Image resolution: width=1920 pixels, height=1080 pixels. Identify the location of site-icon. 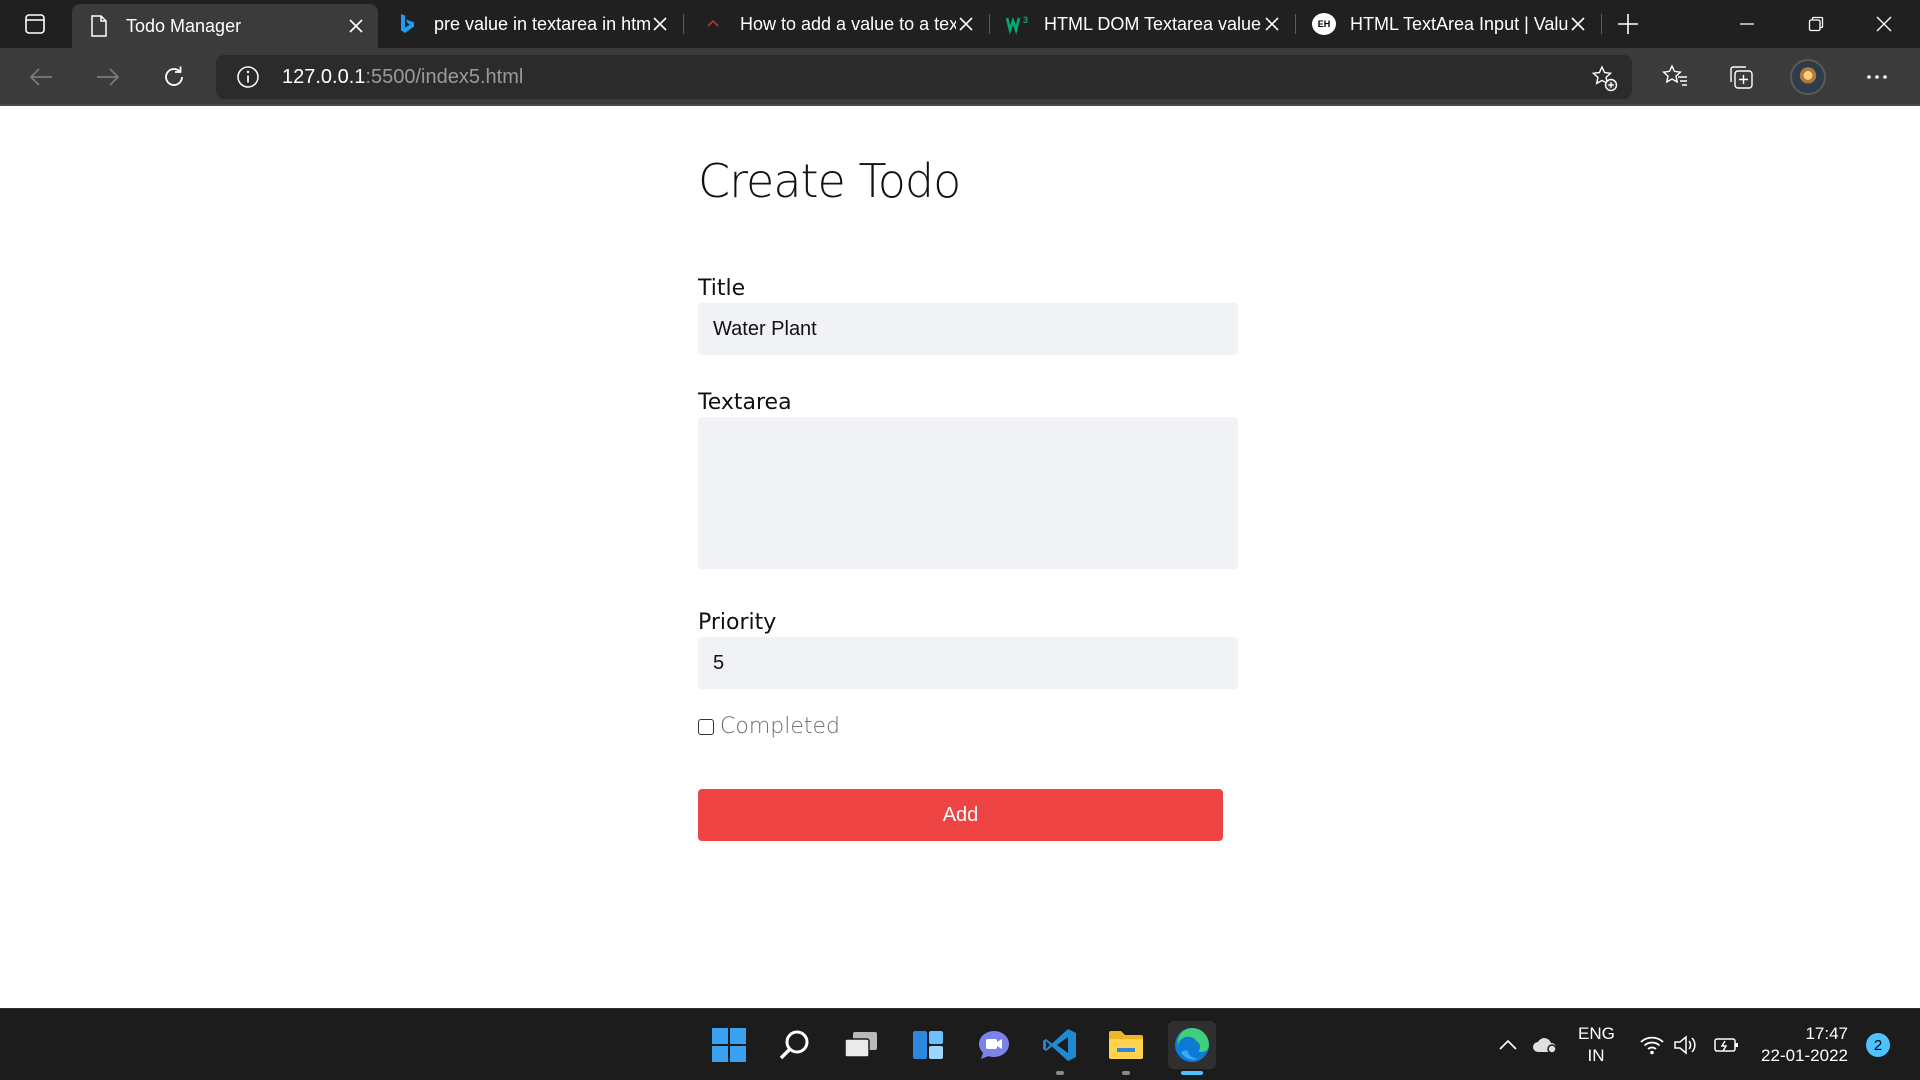
(713, 24).